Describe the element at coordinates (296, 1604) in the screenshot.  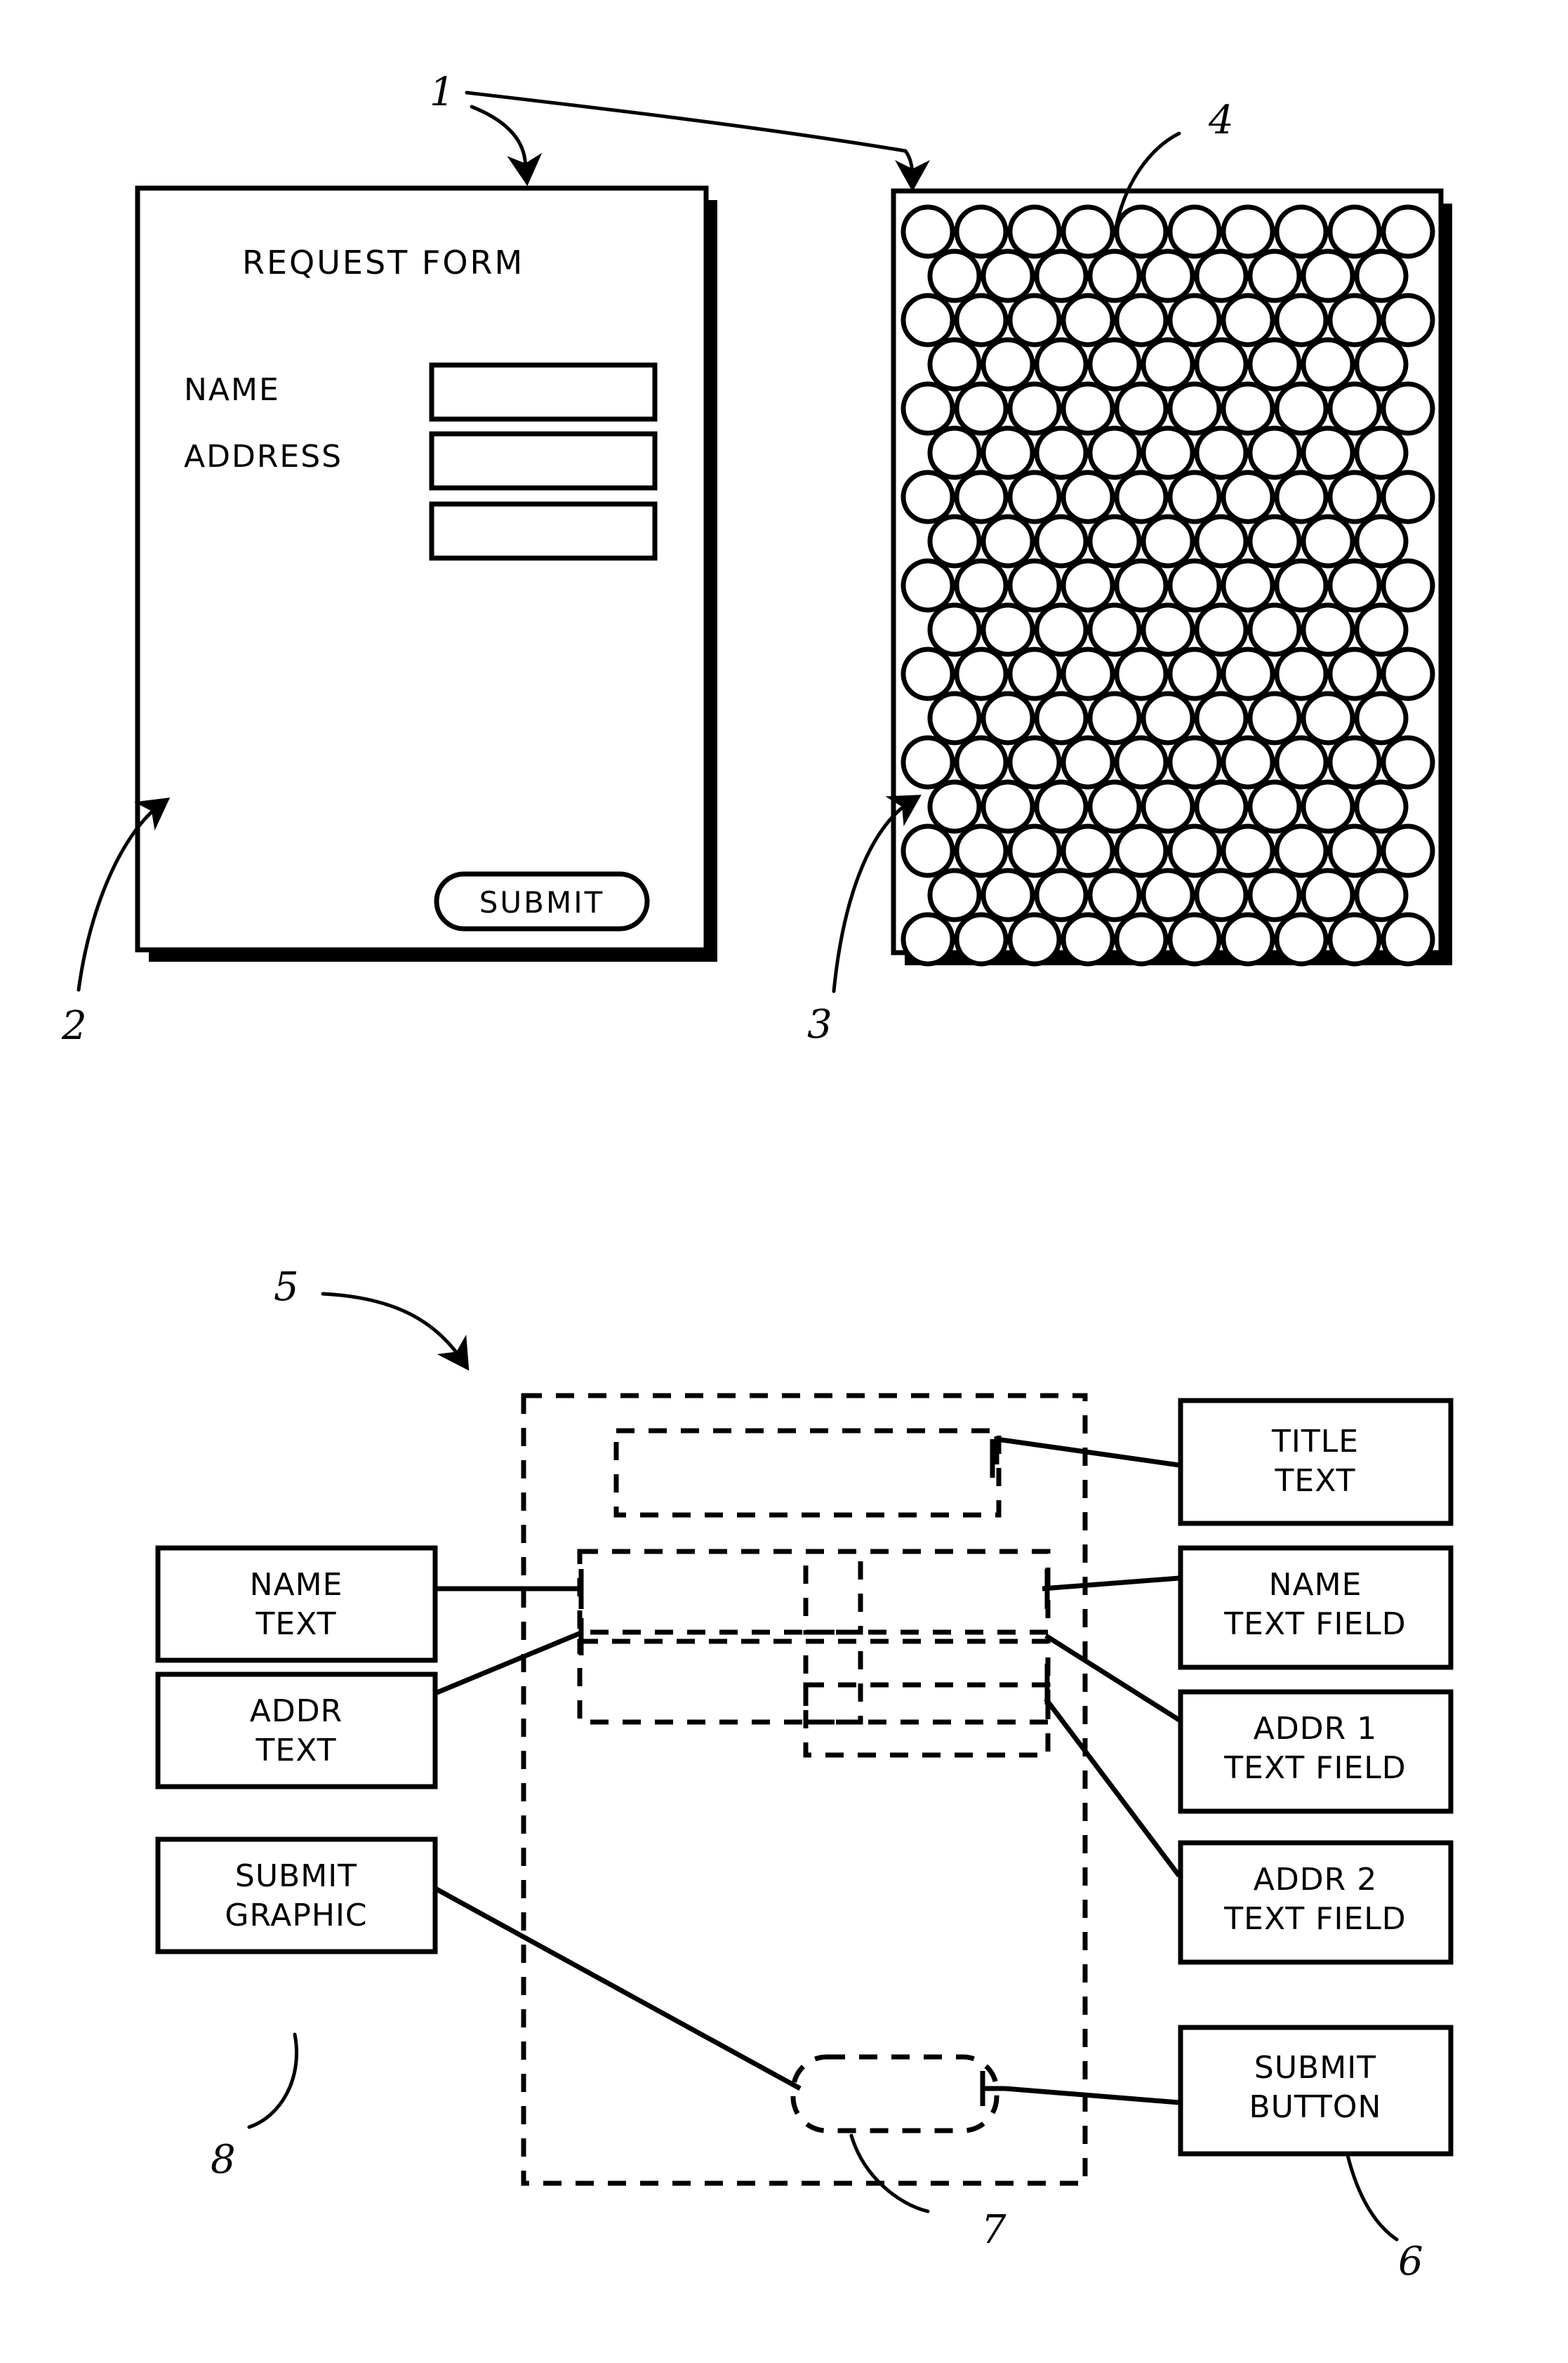
I see `box-name-text` at that location.